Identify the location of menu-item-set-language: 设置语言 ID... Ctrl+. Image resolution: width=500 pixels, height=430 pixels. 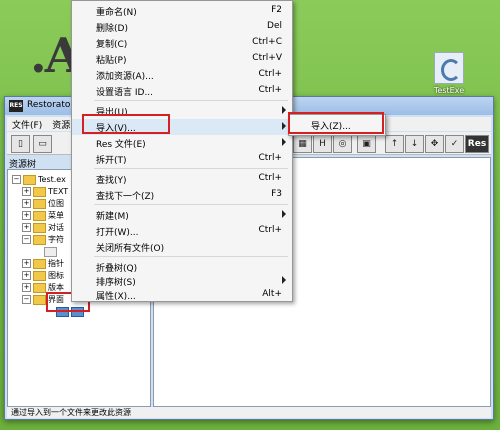
(182, 91).